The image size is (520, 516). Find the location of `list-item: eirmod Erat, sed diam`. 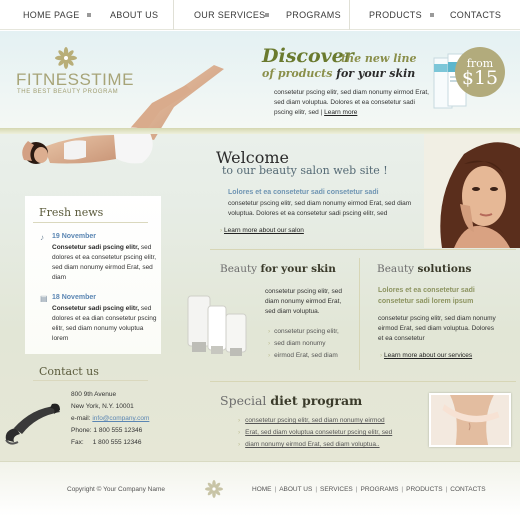

list-item: eirmod Erat, sed diam is located at coordinates (303, 356).